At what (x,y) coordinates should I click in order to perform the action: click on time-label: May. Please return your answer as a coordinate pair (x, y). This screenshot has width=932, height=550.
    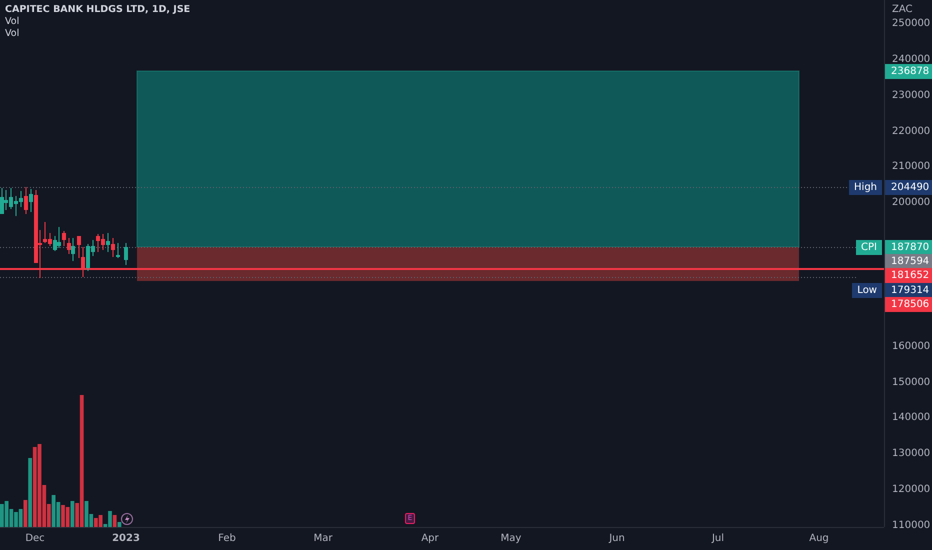
    Looking at the image, I should click on (511, 538).